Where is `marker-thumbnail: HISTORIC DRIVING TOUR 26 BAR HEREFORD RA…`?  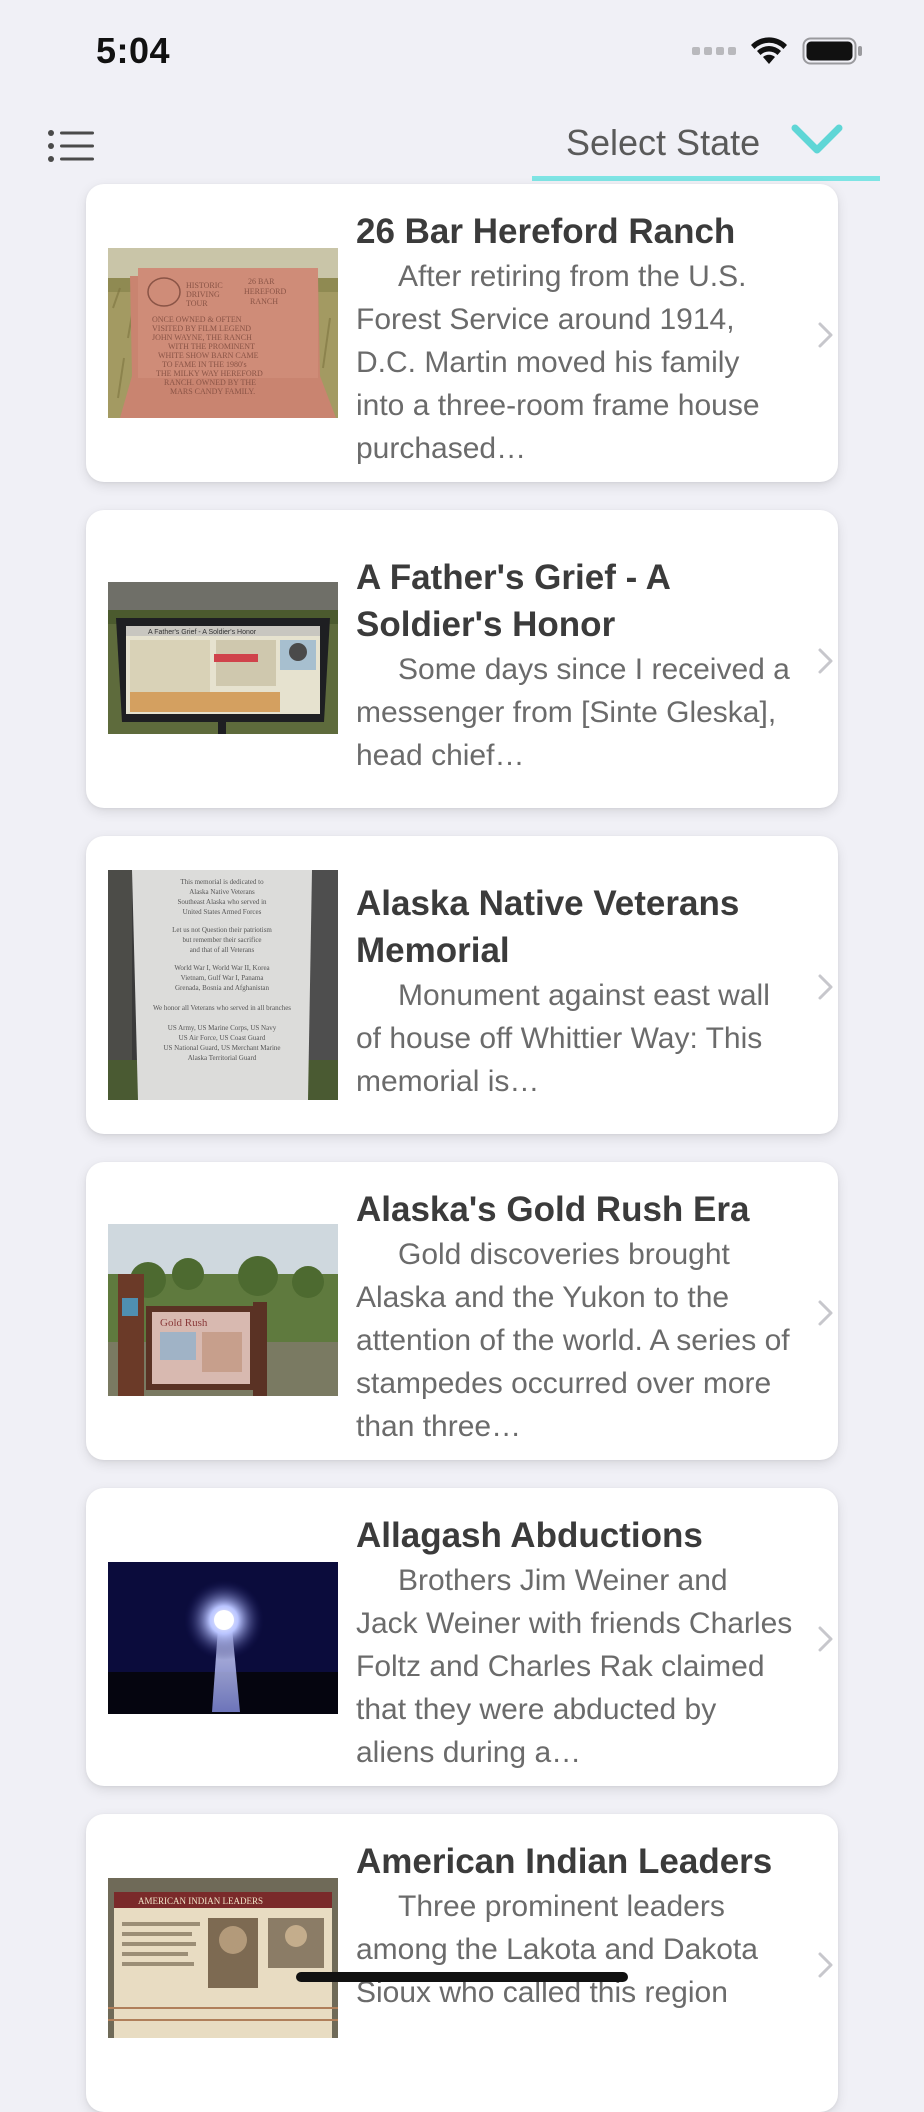
marker-thumbnail: HISTORIC DRIVING TOUR 26 BAR HEREFORD RA… is located at coordinates (223, 333).